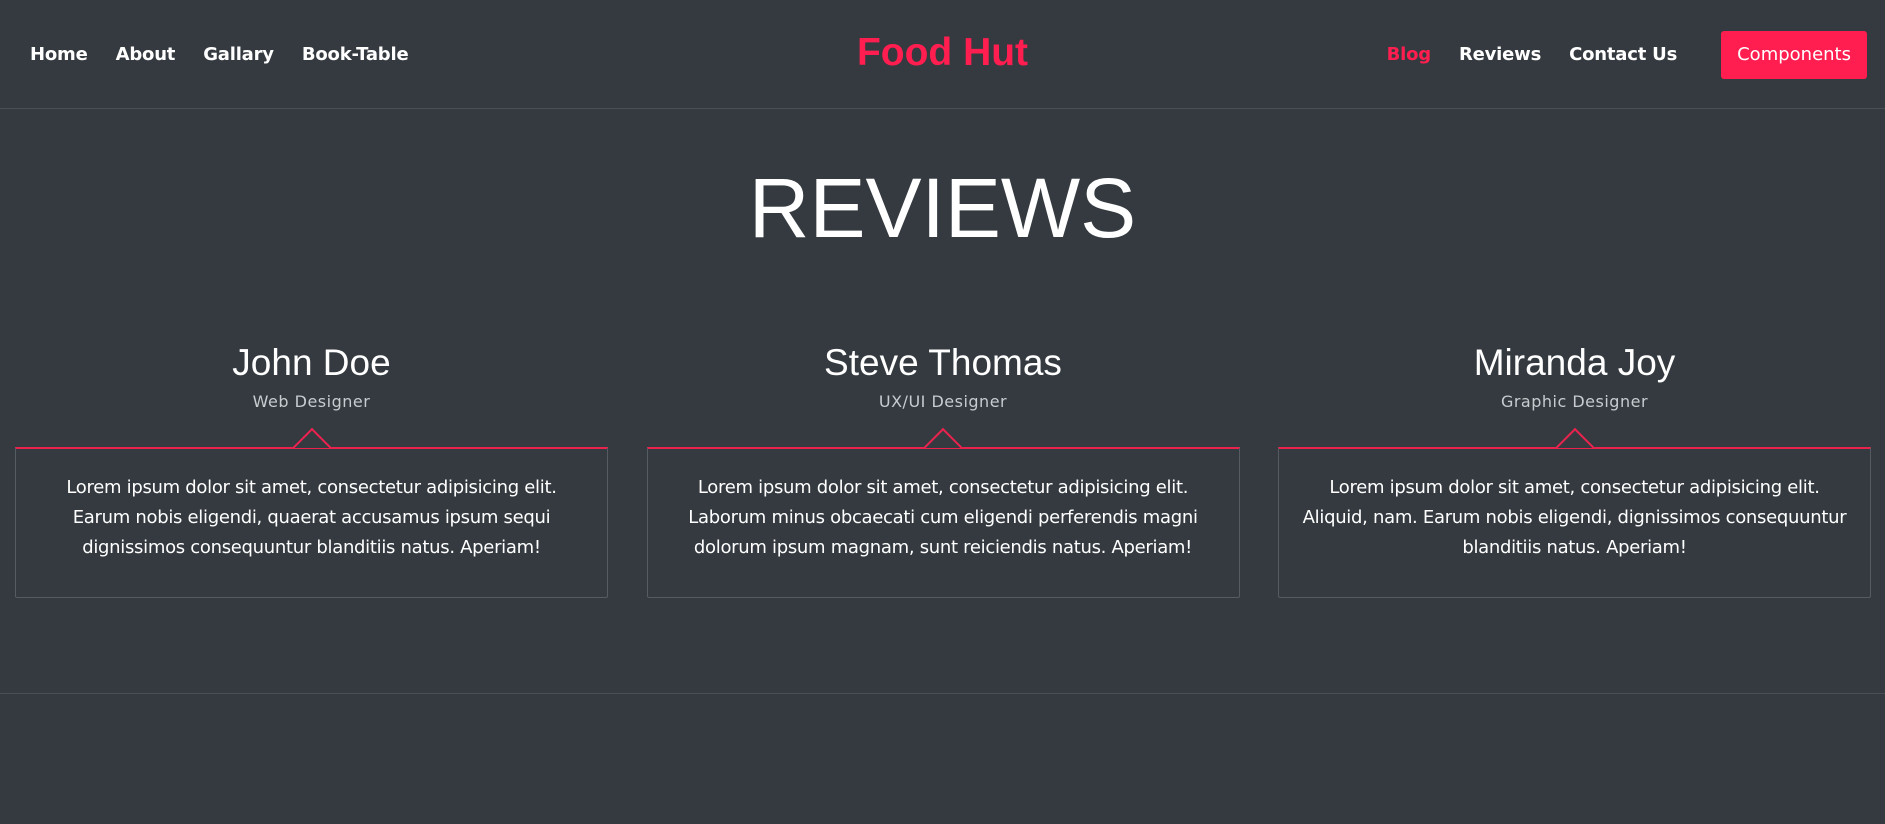 The width and height of the screenshot is (1885, 824). I want to click on brand-logo: Food Hut, so click(942, 52).